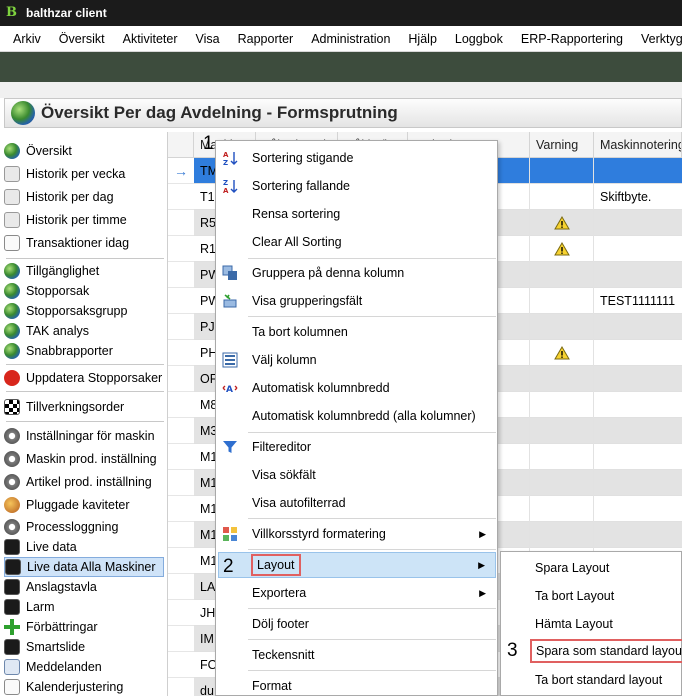 This screenshot has width=682, height=696. Describe the element at coordinates (84, 686) in the screenshot. I see `sidebar-item-kalenderjustering: Kalenderjustering` at that location.